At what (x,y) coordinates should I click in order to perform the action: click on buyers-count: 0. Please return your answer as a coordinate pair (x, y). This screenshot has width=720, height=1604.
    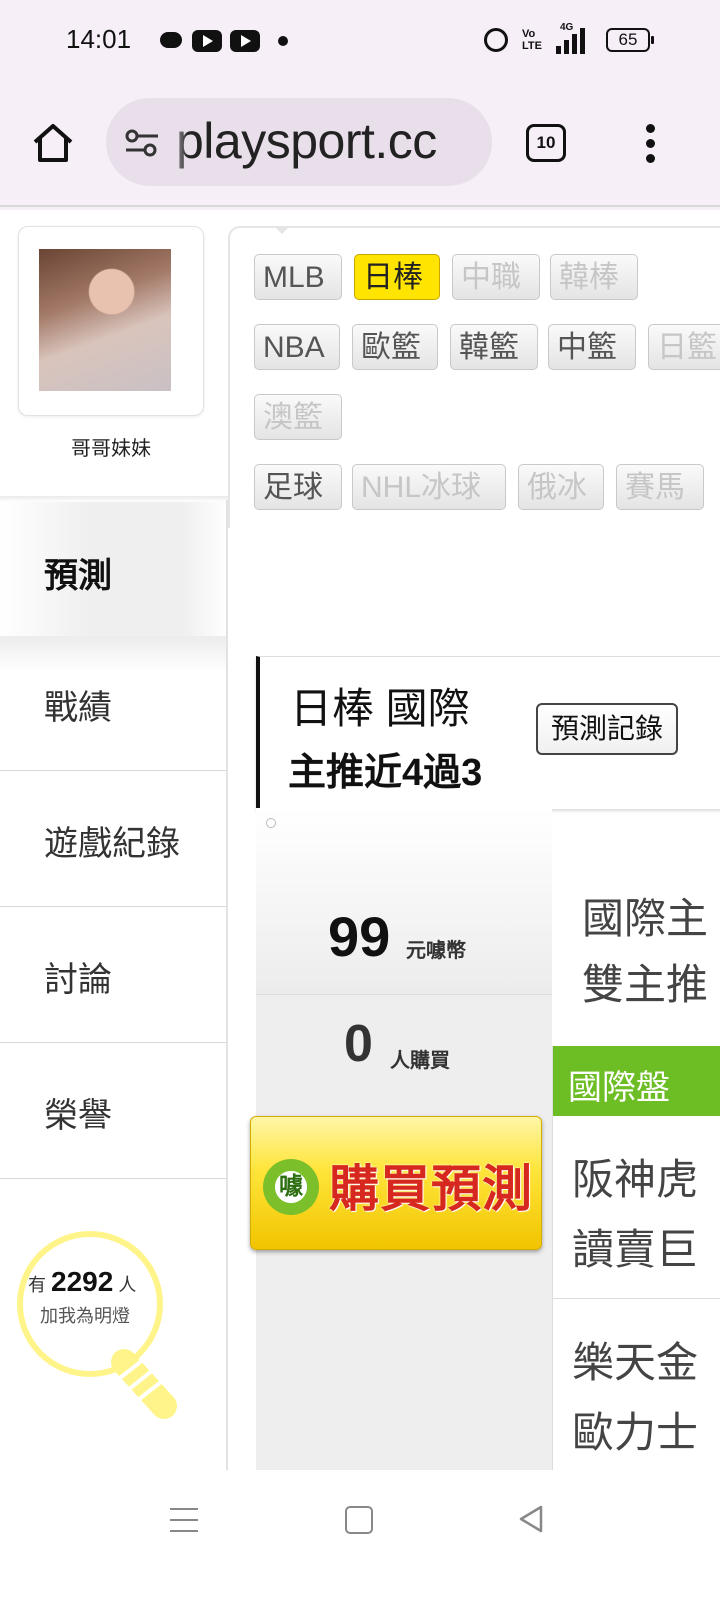
    Looking at the image, I should click on (358, 1044).